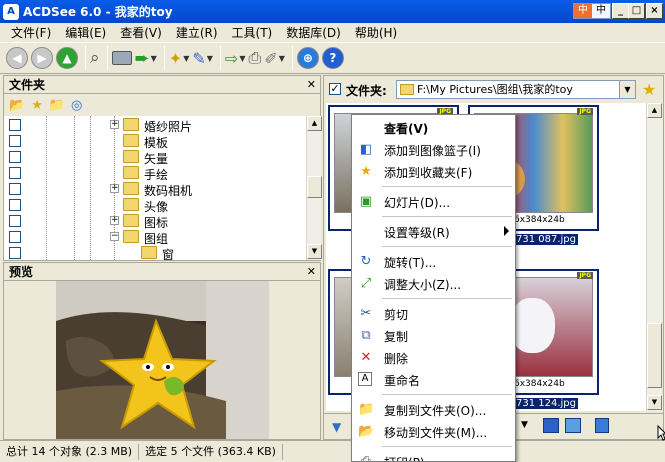  I want to click on thumbnail-filename: 731 087.jpg, so click(546, 239).